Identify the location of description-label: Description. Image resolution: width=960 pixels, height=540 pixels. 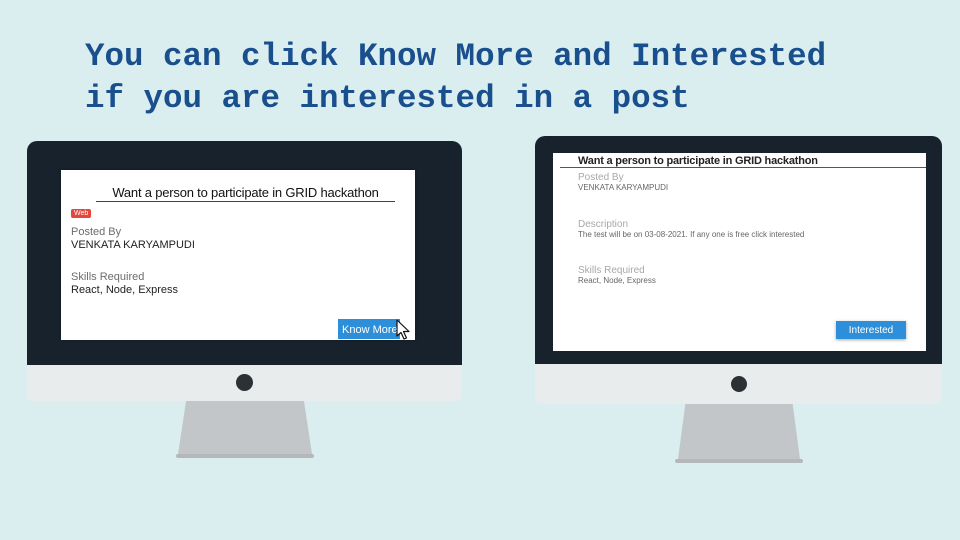
(603, 224).